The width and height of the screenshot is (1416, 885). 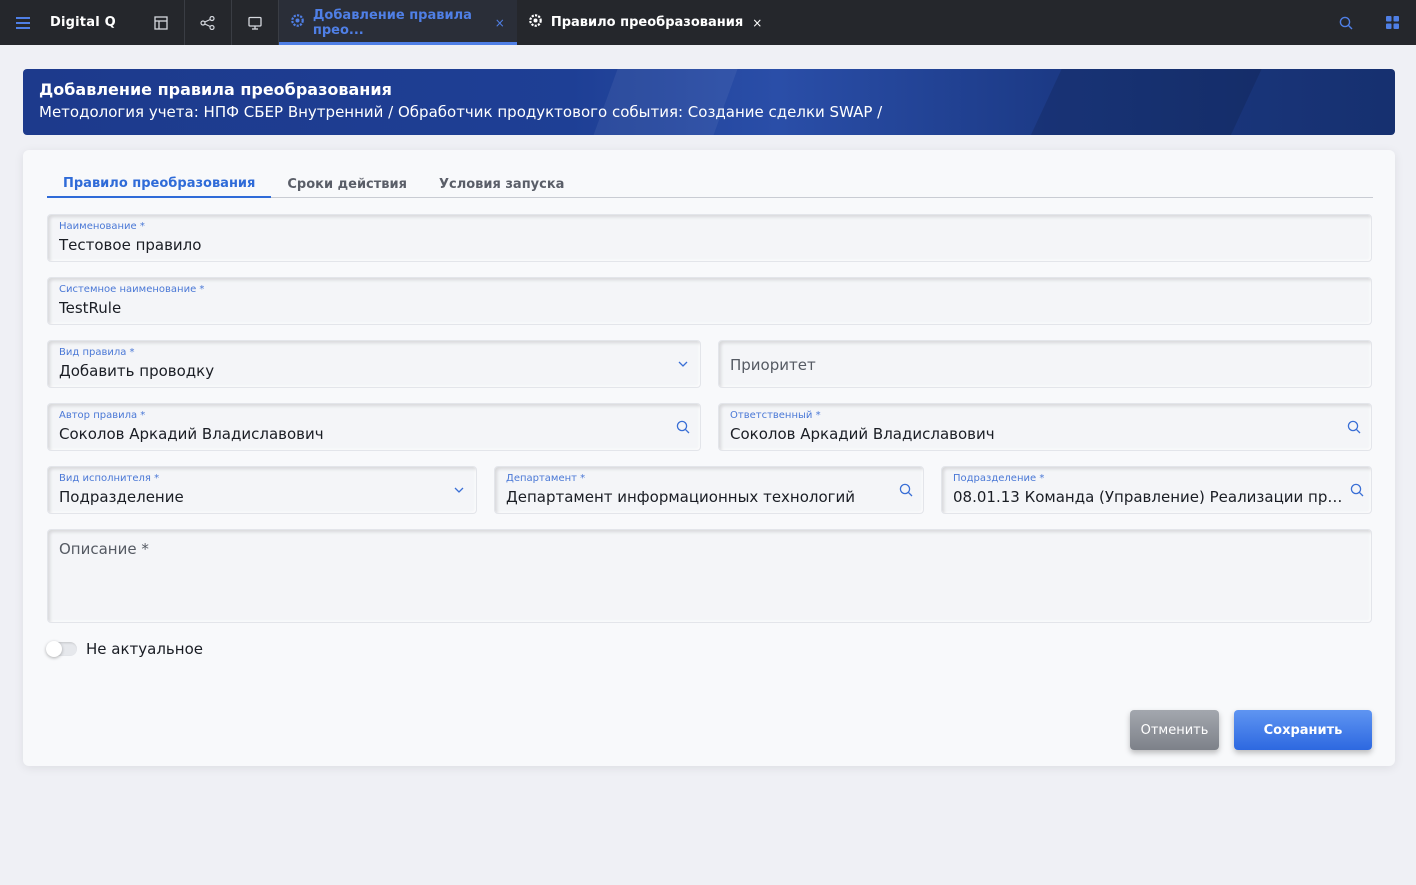 What do you see at coordinates (773, 365) in the screenshot?
I see `priority-placeholder: Приоритет` at bounding box center [773, 365].